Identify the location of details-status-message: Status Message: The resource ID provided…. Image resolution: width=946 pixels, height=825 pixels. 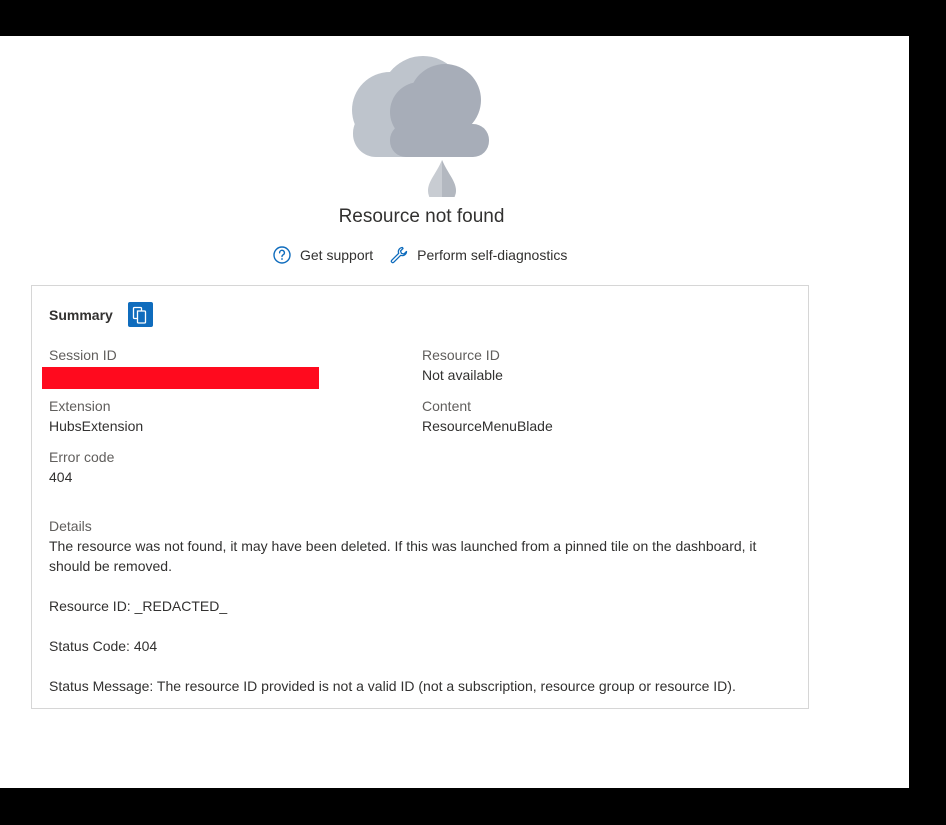
(392, 686).